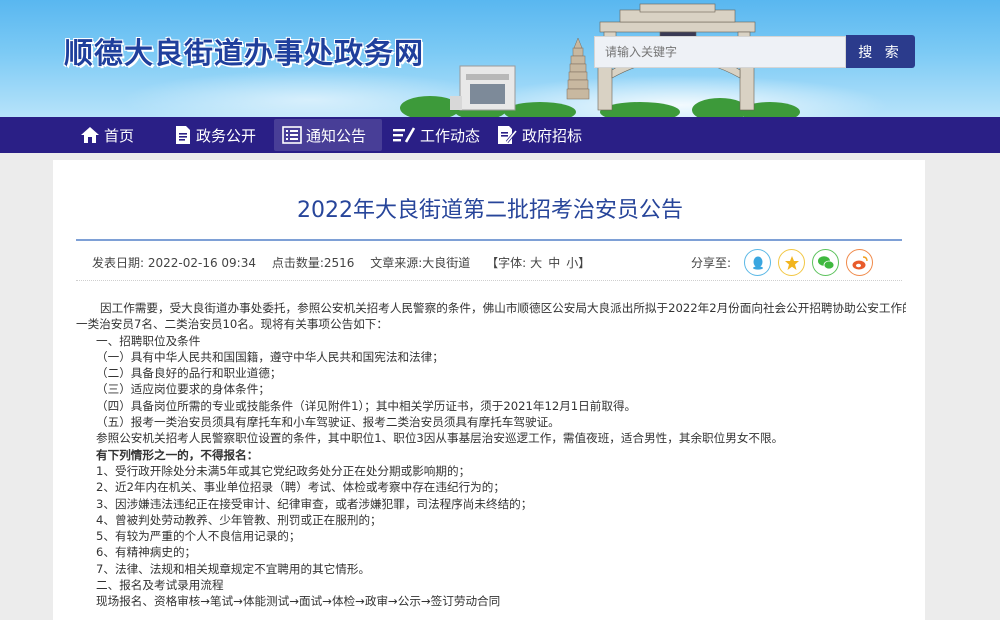  Describe the element at coordinates (183, 389) in the screenshot. I see `paragraph: （三）适应岗位要求的身体条件；` at that location.